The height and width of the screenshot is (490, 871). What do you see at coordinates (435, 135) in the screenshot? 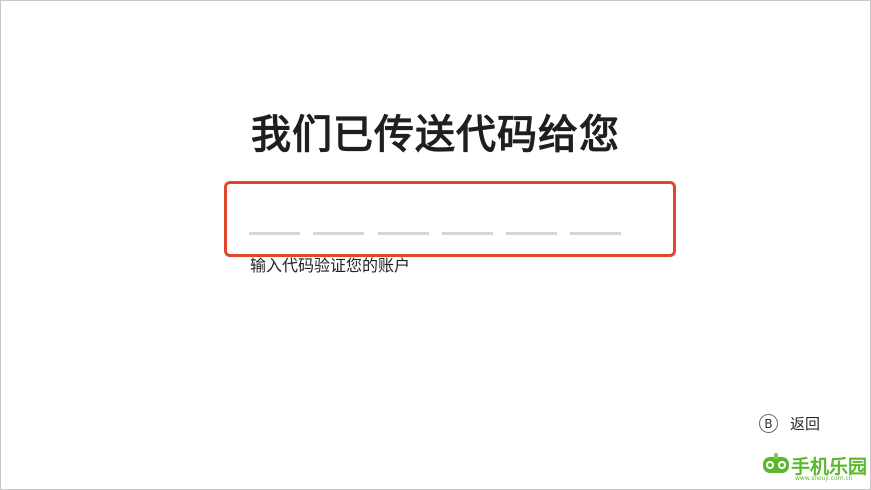
I see `page-title: 我们已传送代码给您` at bounding box center [435, 135].